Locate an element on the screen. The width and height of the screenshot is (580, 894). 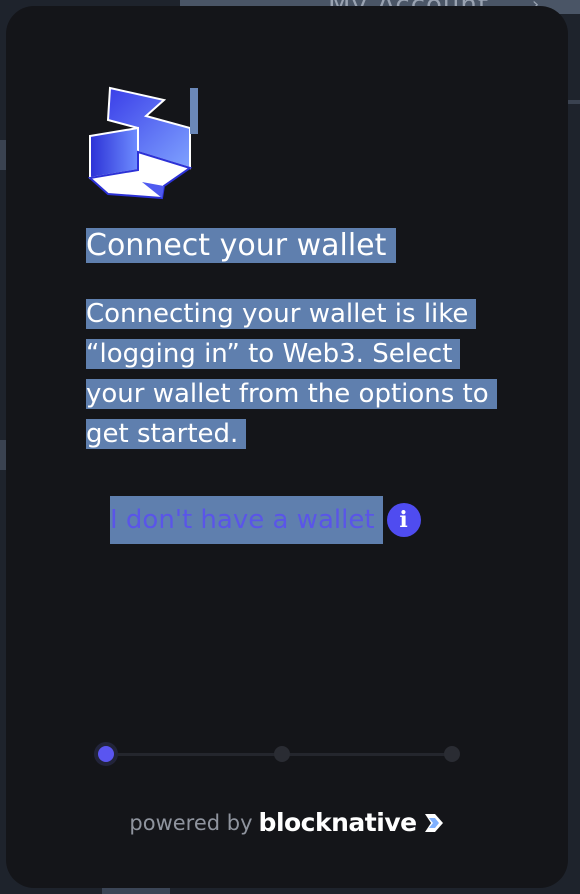
modal-title: Connect your wallet is located at coordinates (241, 246).